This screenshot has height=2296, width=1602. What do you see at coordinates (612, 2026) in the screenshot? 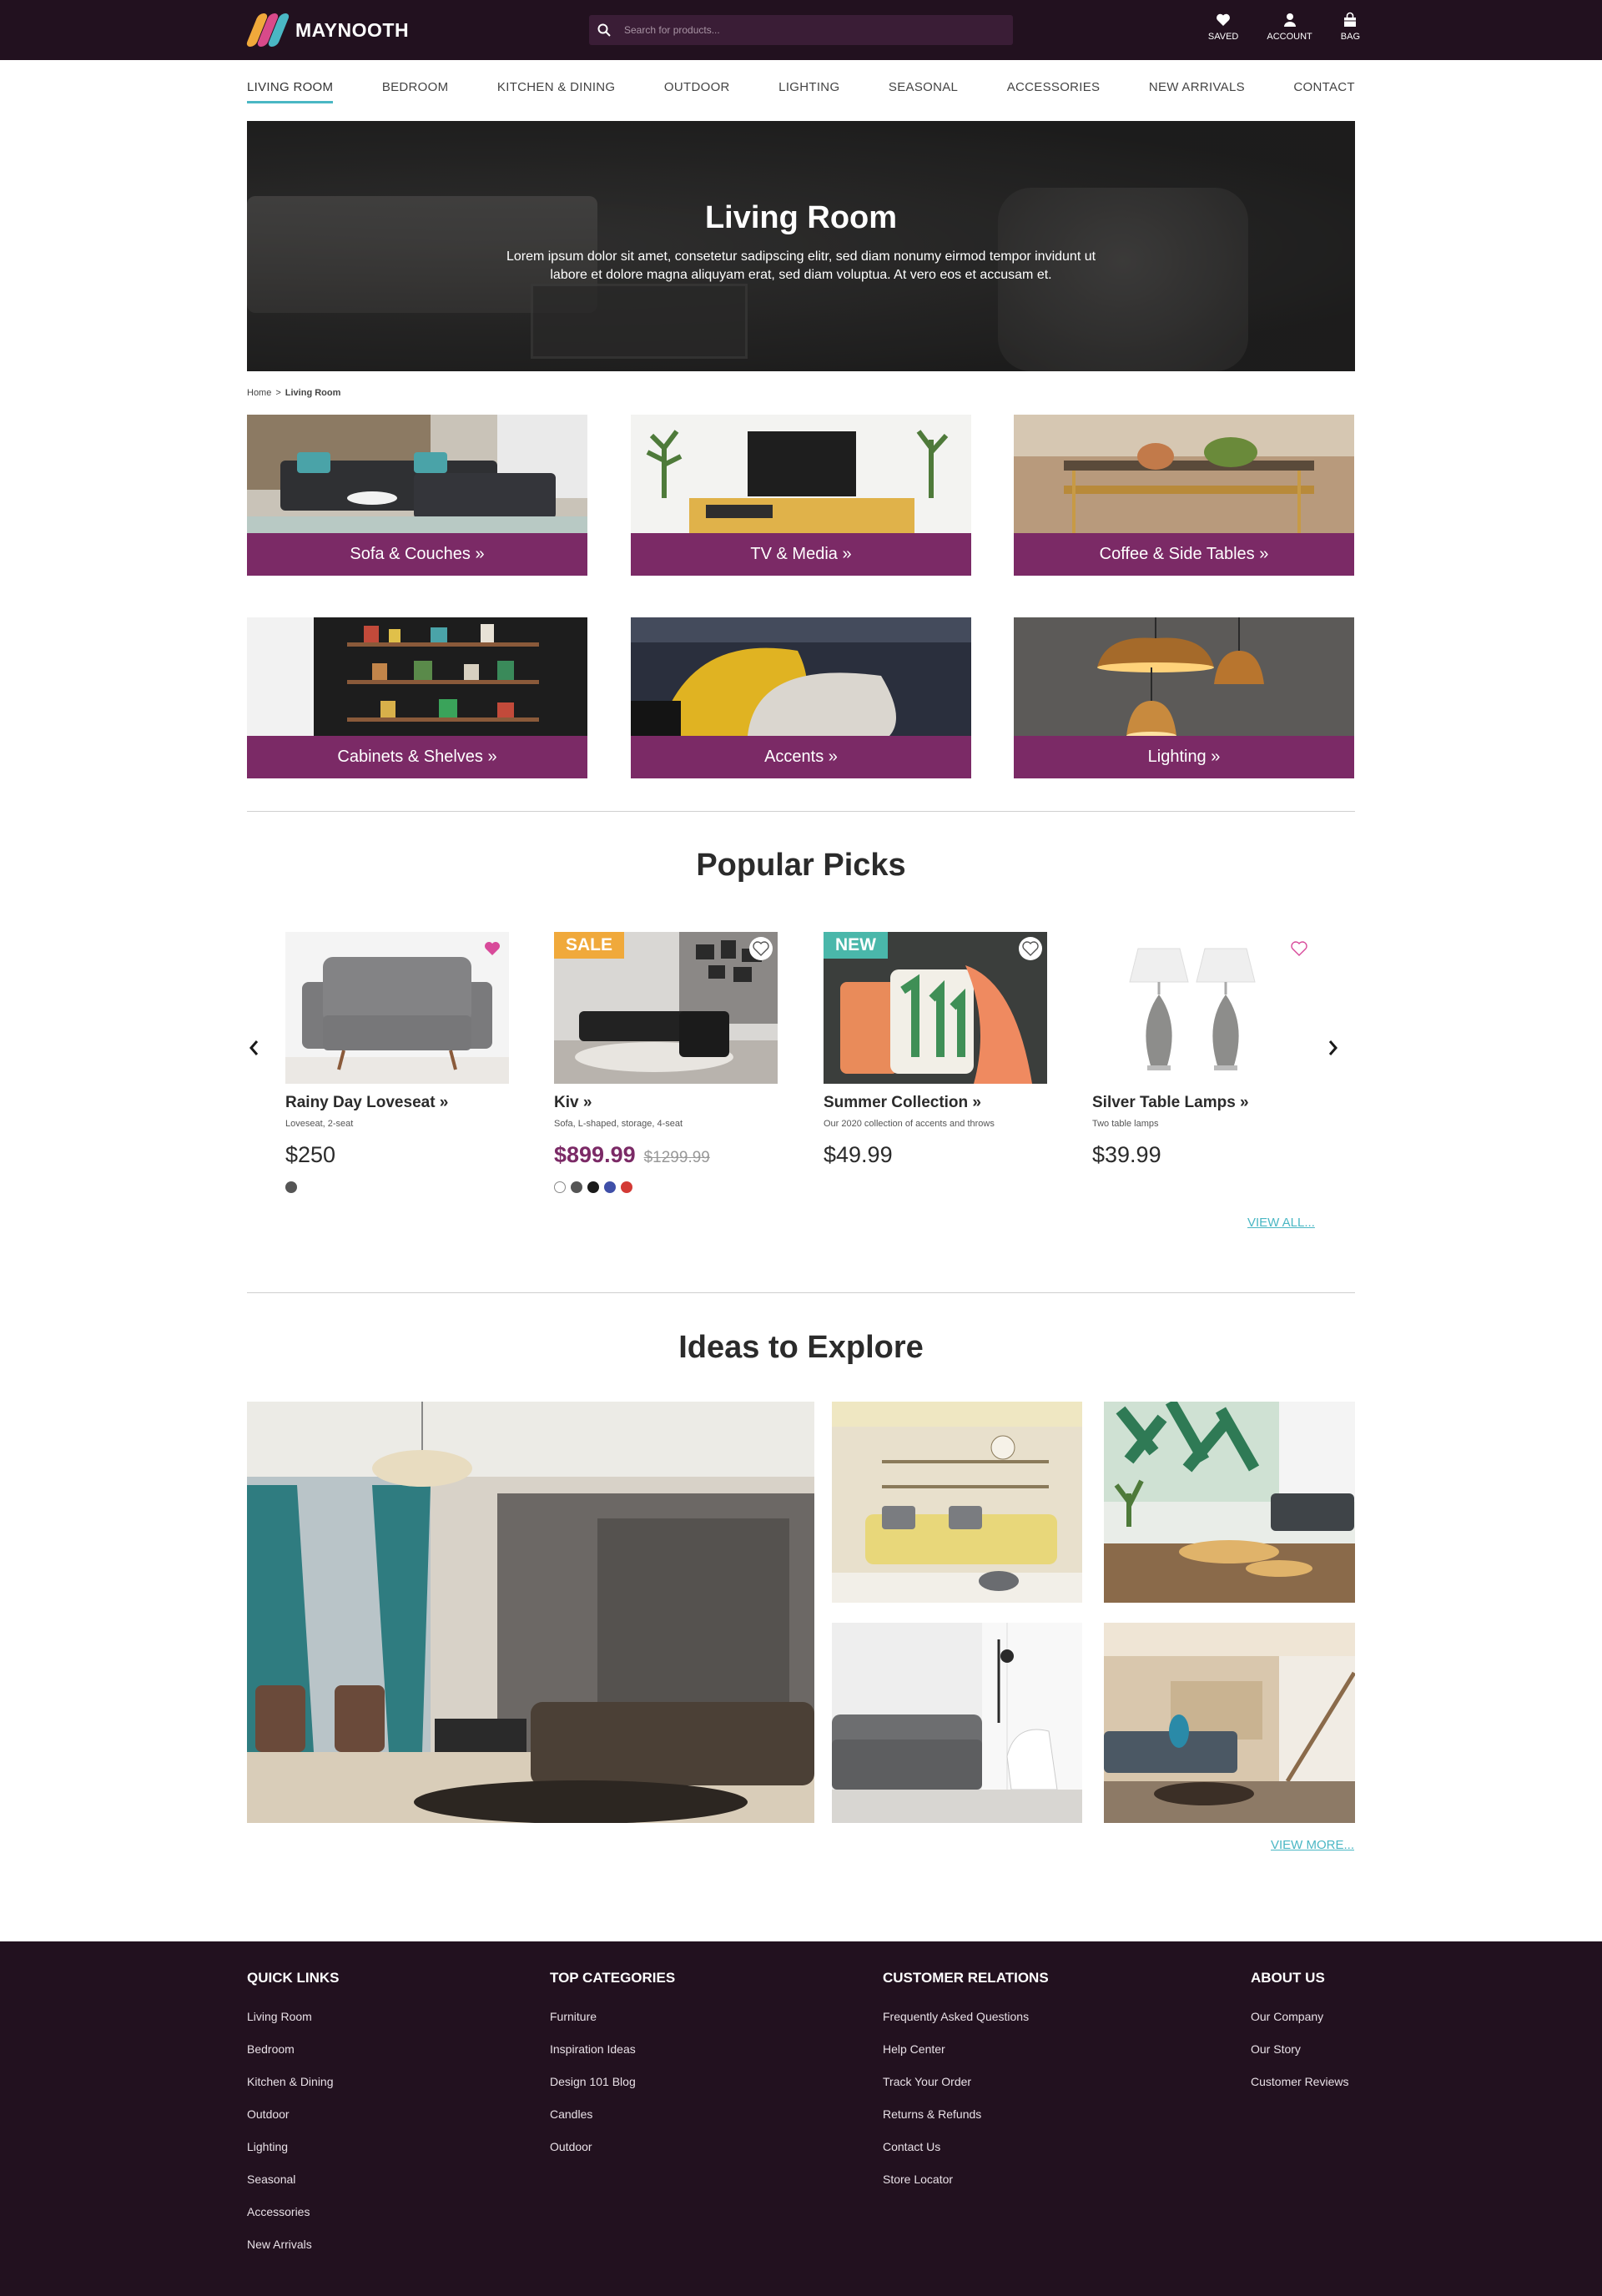
I see `footer-link: Furniture` at bounding box center [612, 2026].